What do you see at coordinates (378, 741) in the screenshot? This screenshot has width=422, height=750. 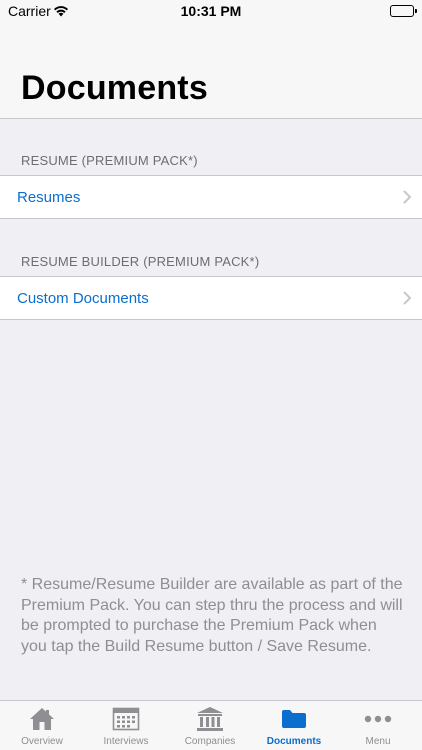 I see `tab-label: Menu` at bounding box center [378, 741].